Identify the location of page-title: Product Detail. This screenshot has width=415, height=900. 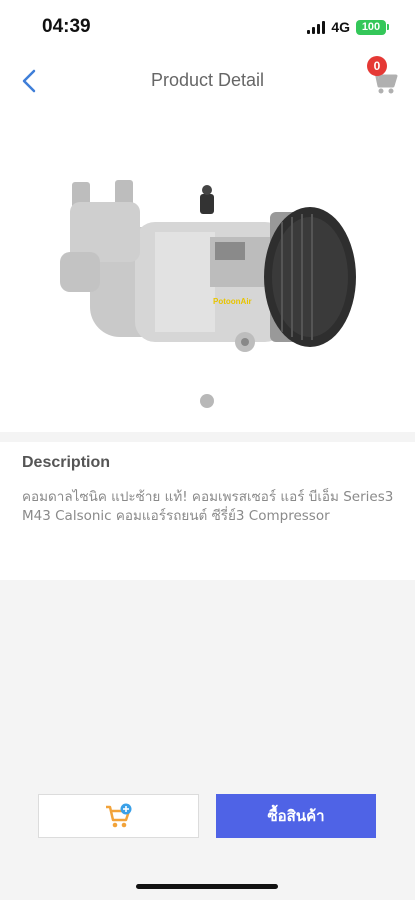
(207, 80).